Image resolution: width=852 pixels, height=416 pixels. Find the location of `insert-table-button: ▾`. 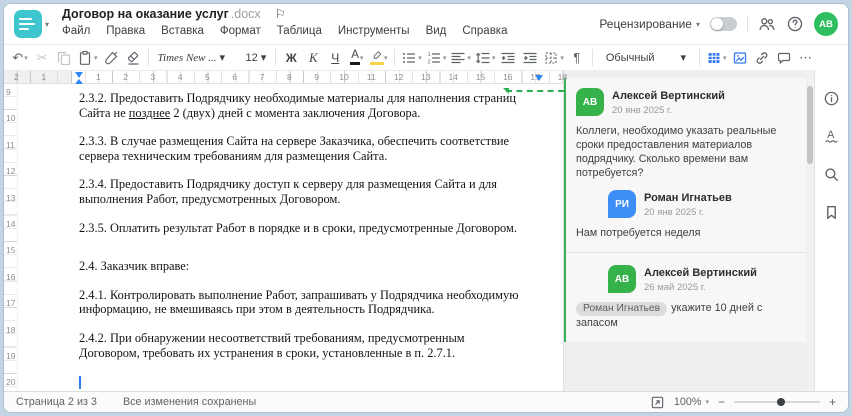

insert-table-button: ▾ is located at coordinates (716, 58).